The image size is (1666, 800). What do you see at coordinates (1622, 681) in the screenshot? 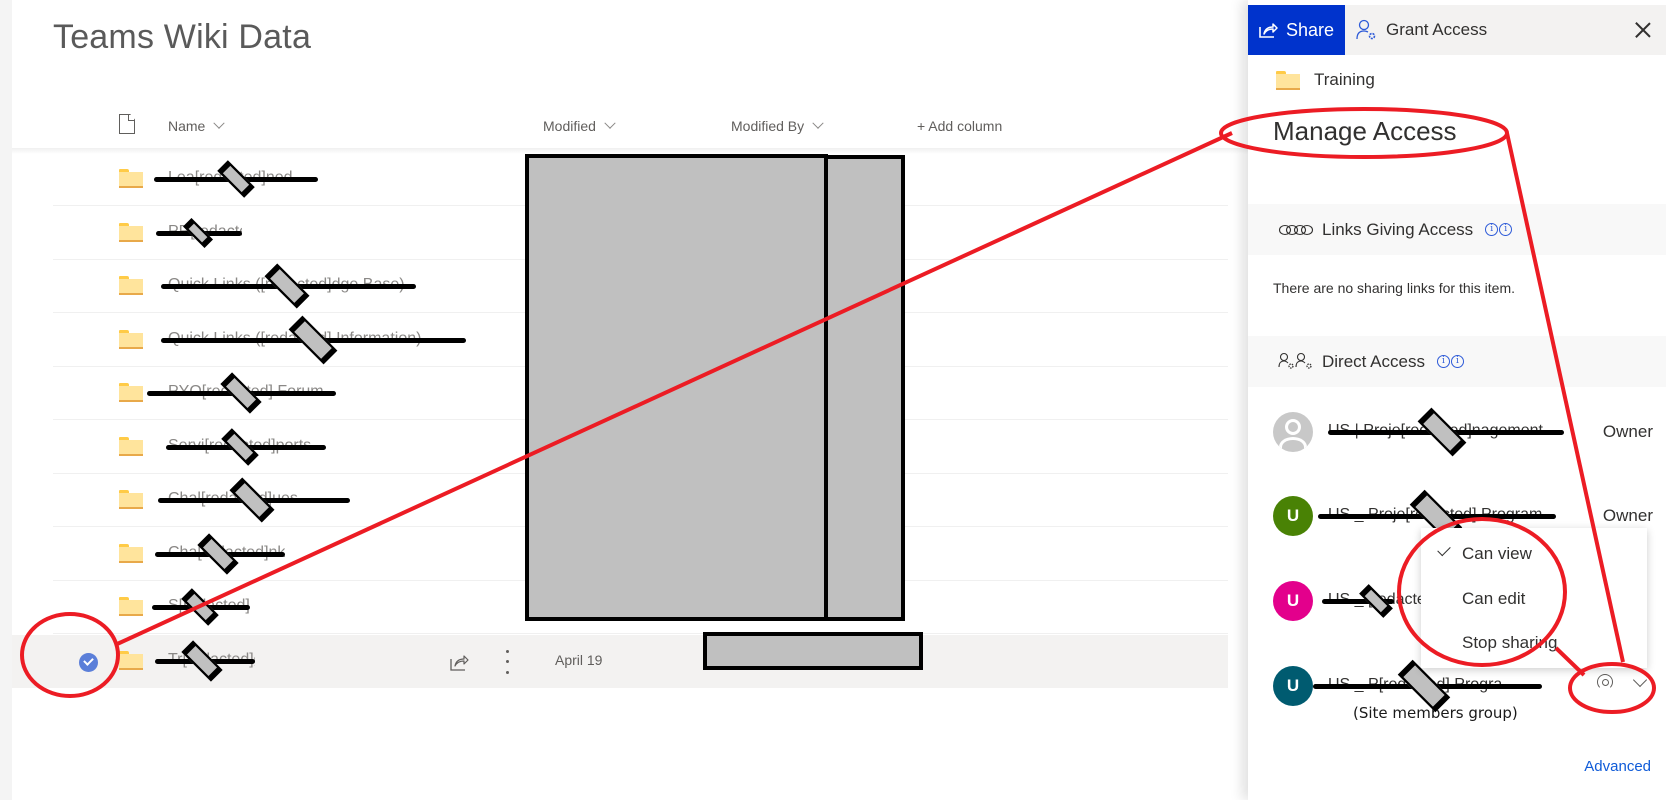
I see `permission-dropdown` at bounding box center [1622, 681].